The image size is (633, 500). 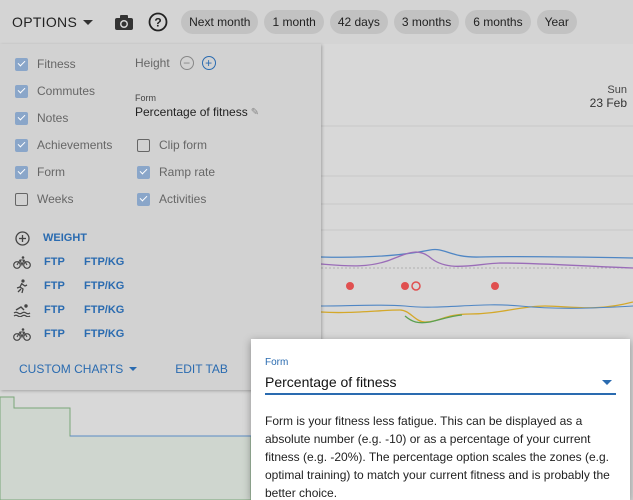 What do you see at coordinates (124, 22) in the screenshot?
I see `camera-icon` at bounding box center [124, 22].